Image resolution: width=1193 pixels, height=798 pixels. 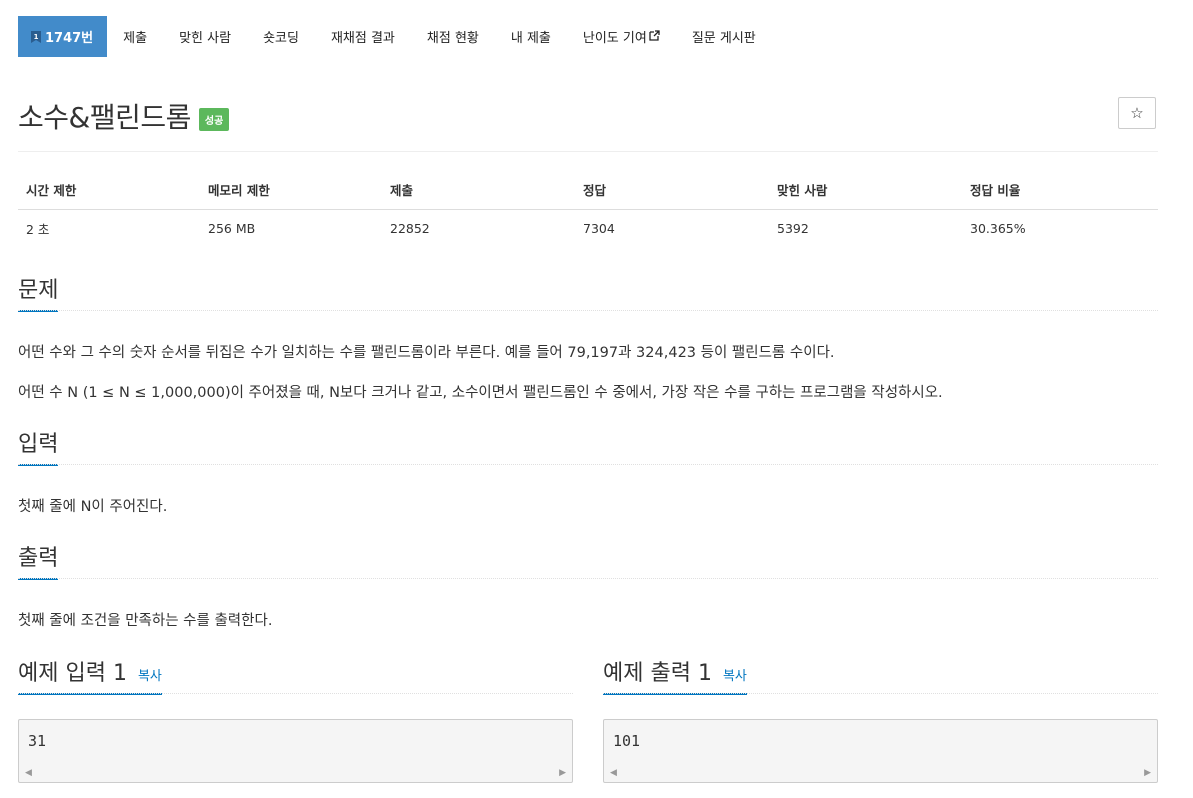 What do you see at coordinates (614, 38) in the screenshot?
I see `tab-label: 난이도 기여` at bounding box center [614, 38].